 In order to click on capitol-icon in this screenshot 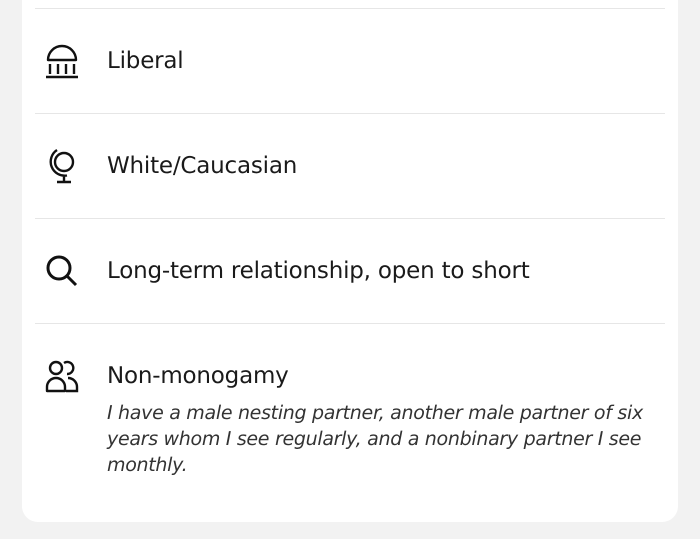, I will do `click(62, 61)`.